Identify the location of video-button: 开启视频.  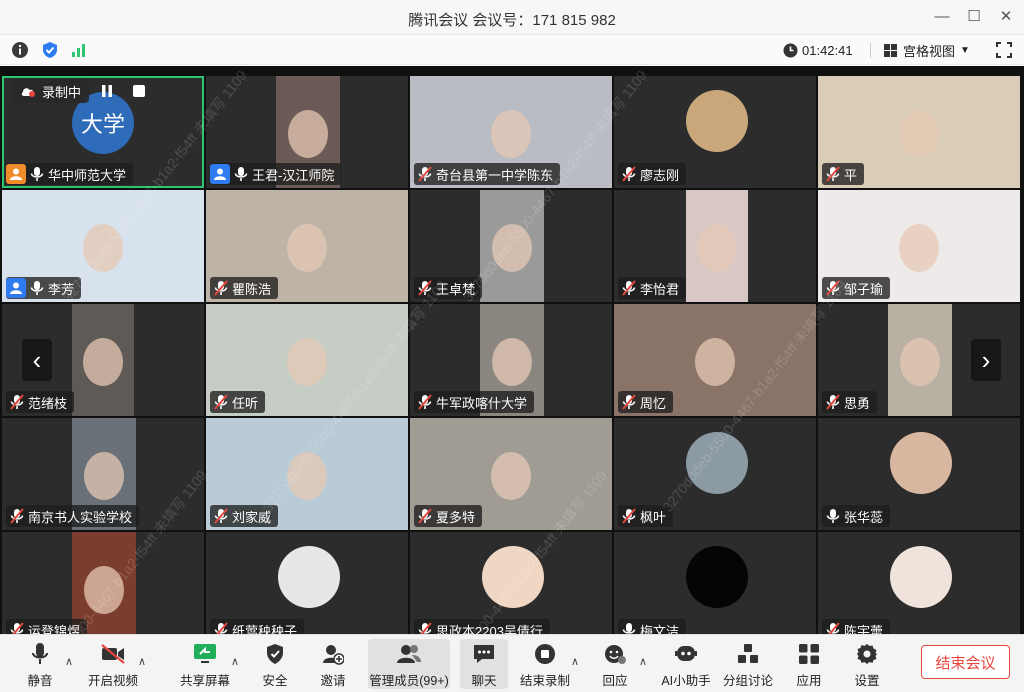
(113, 664).